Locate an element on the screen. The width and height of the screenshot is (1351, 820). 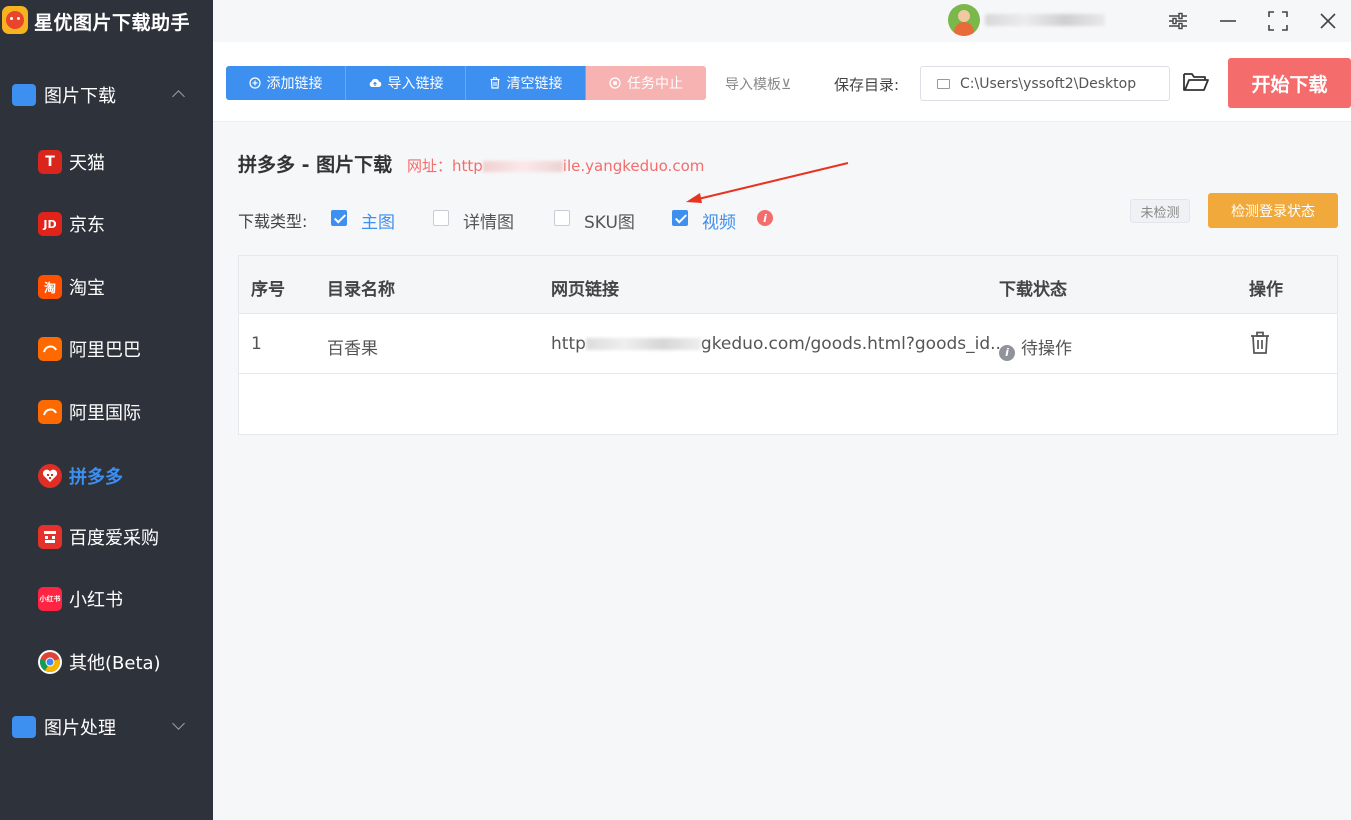
sidebar-item-other-beta: 其他(Beta) is located at coordinates (106, 662).